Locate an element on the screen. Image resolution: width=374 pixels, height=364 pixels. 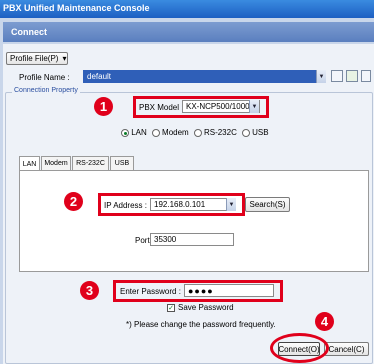
tab-rs232c: RS-232C is located at coordinates (90, 163).